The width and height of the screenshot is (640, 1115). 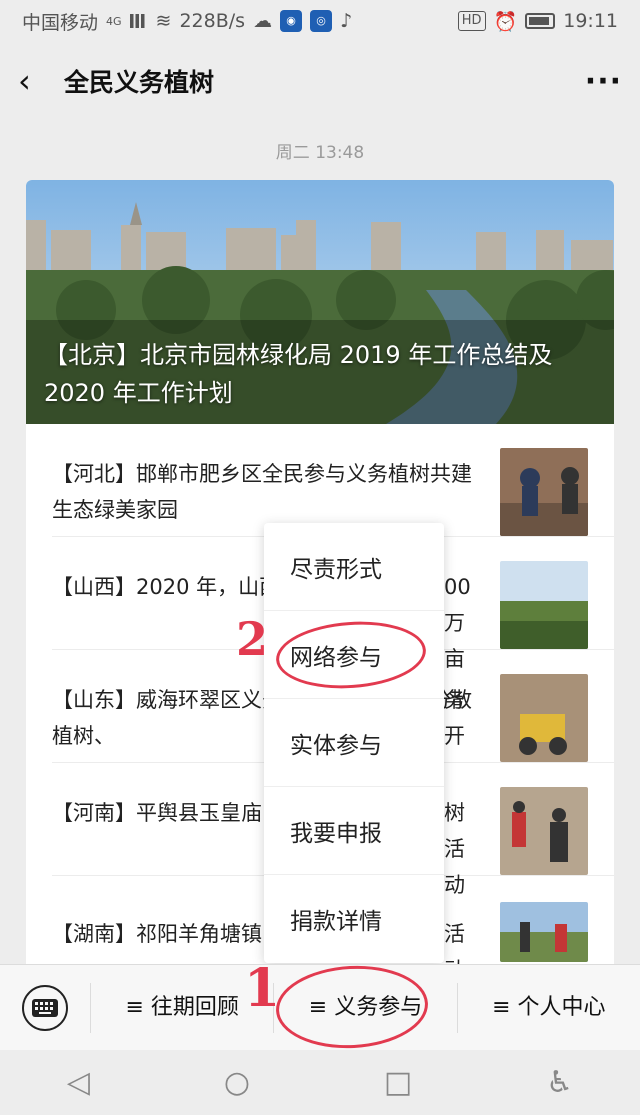 I want to click on speed-label: 228B/s, so click(x=212, y=21).